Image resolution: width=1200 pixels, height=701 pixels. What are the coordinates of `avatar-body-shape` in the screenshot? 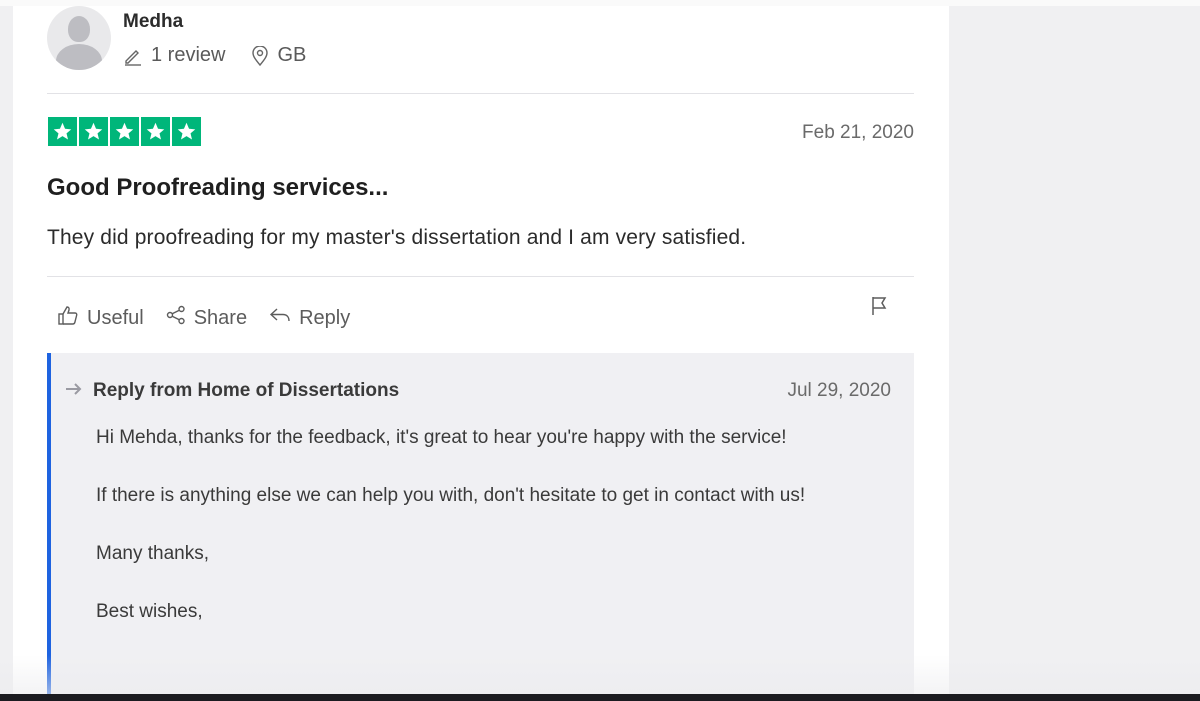 It's located at (79, 57).